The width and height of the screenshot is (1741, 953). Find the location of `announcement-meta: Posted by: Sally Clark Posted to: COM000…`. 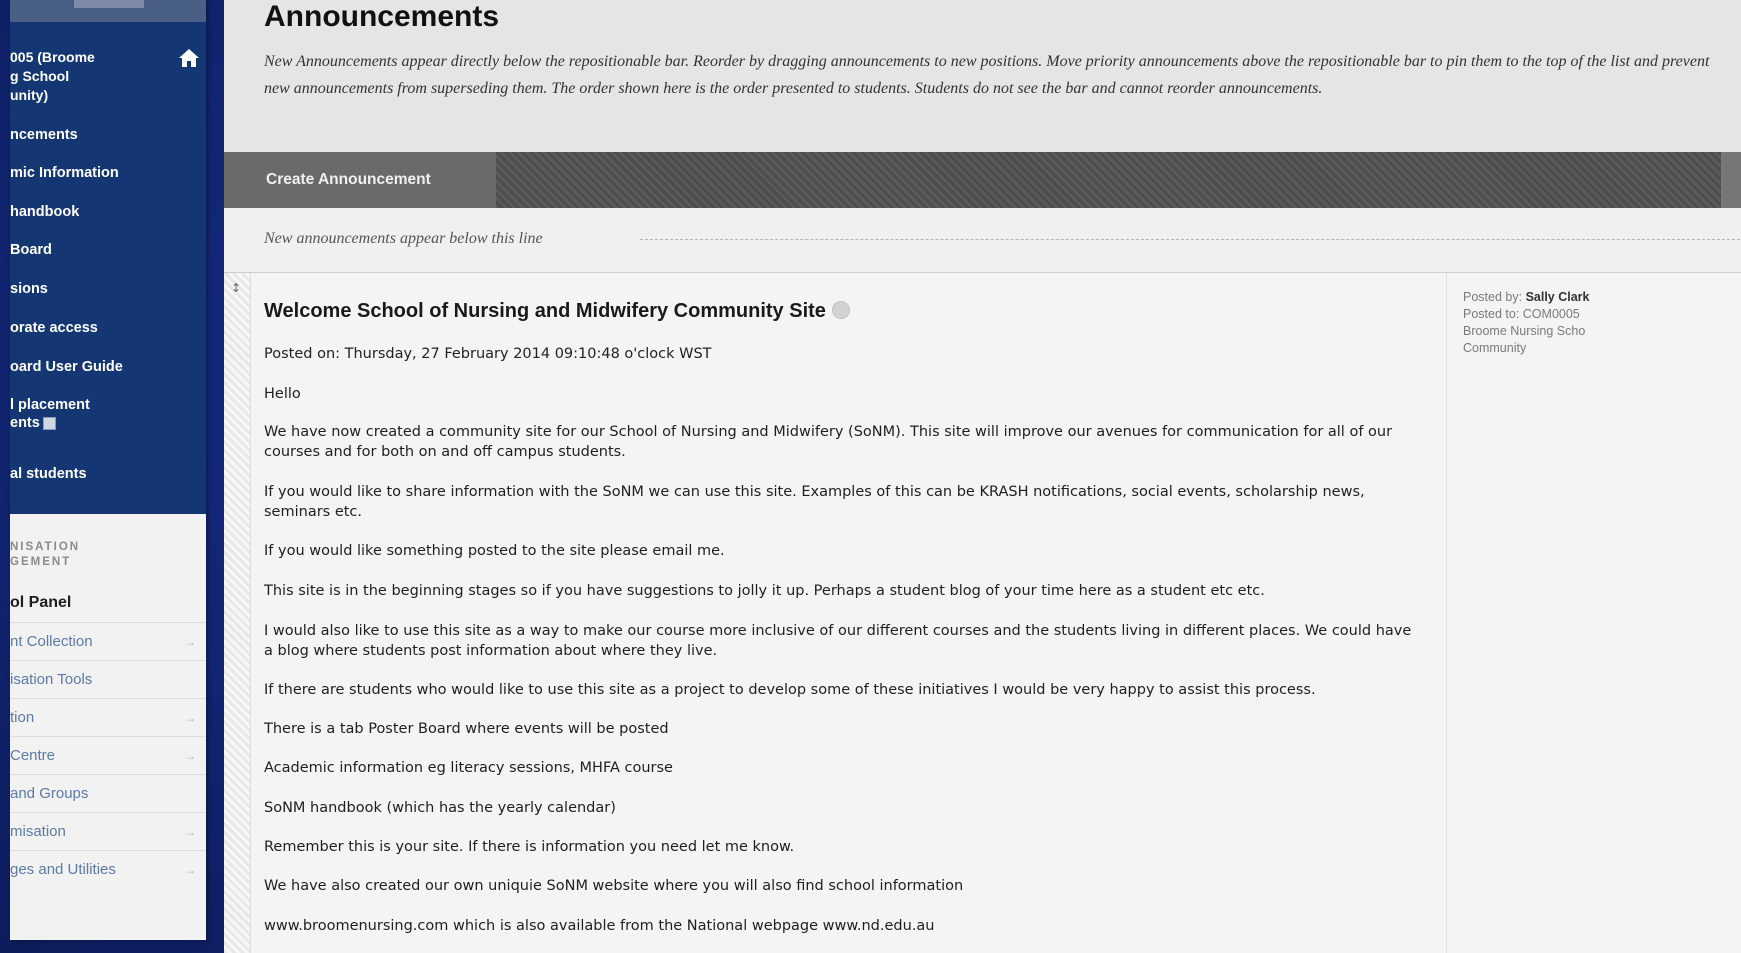

announcement-meta: Posted by: Sally Clark Posted to: COM000… is located at coordinates (1593, 613).